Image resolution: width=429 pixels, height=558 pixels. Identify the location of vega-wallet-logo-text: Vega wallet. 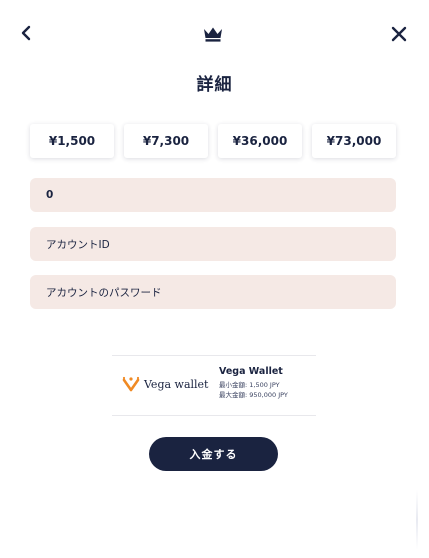
(176, 384).